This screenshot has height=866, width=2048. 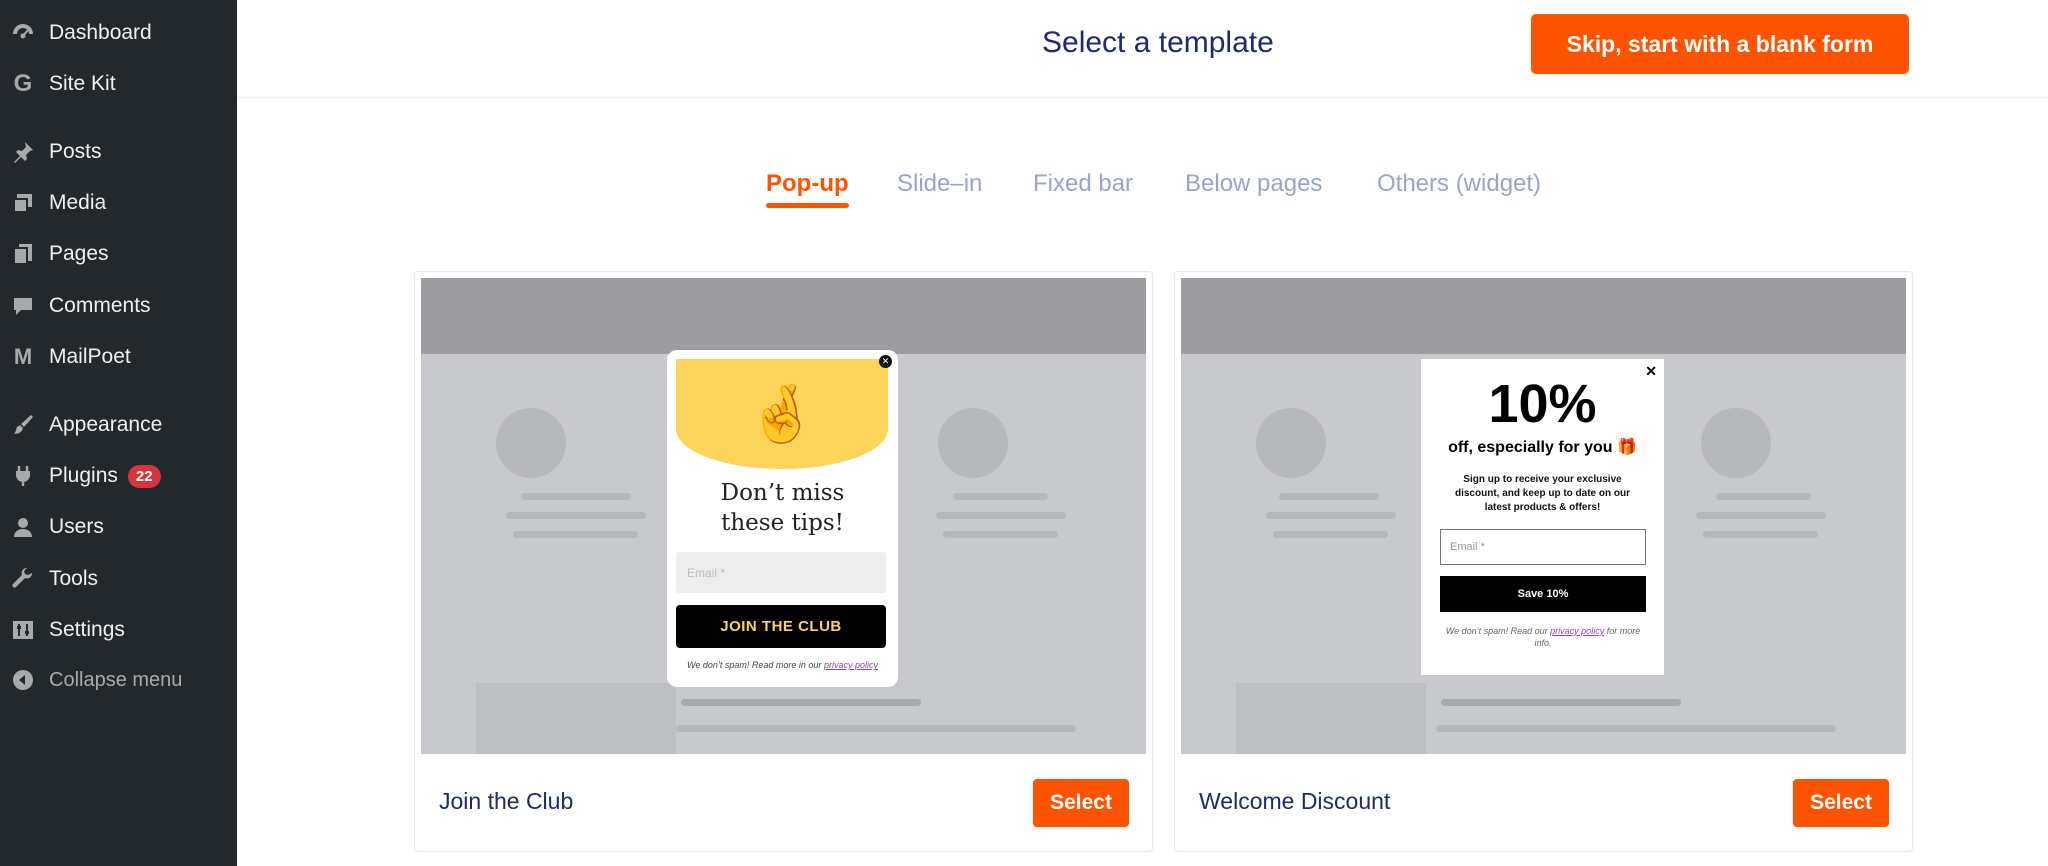 What do you see at coordinates (1158, 42) in the screenshot?
I see `page-title: Select a template` at bounding box center [1158, 42].